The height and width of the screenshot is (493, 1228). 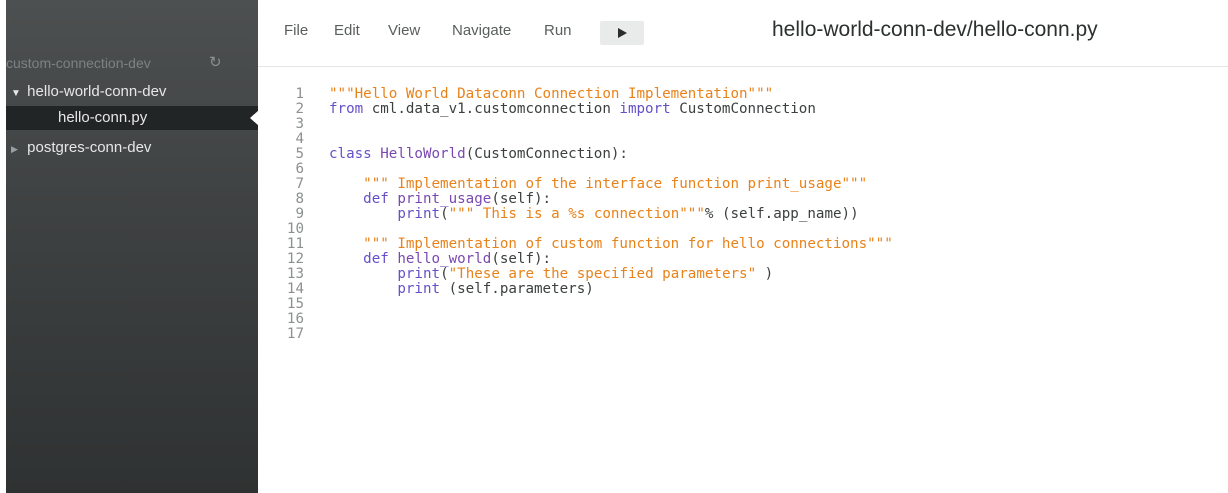 I want to click on tree-folder-hello-world-conn-dev: ▼ hello-world-conn-dev, so click(x=132, y=92).